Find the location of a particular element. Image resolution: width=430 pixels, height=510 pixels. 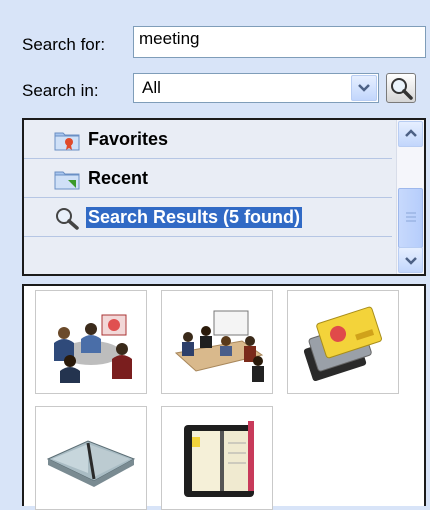

search-button is located at coordinates (401, 88).